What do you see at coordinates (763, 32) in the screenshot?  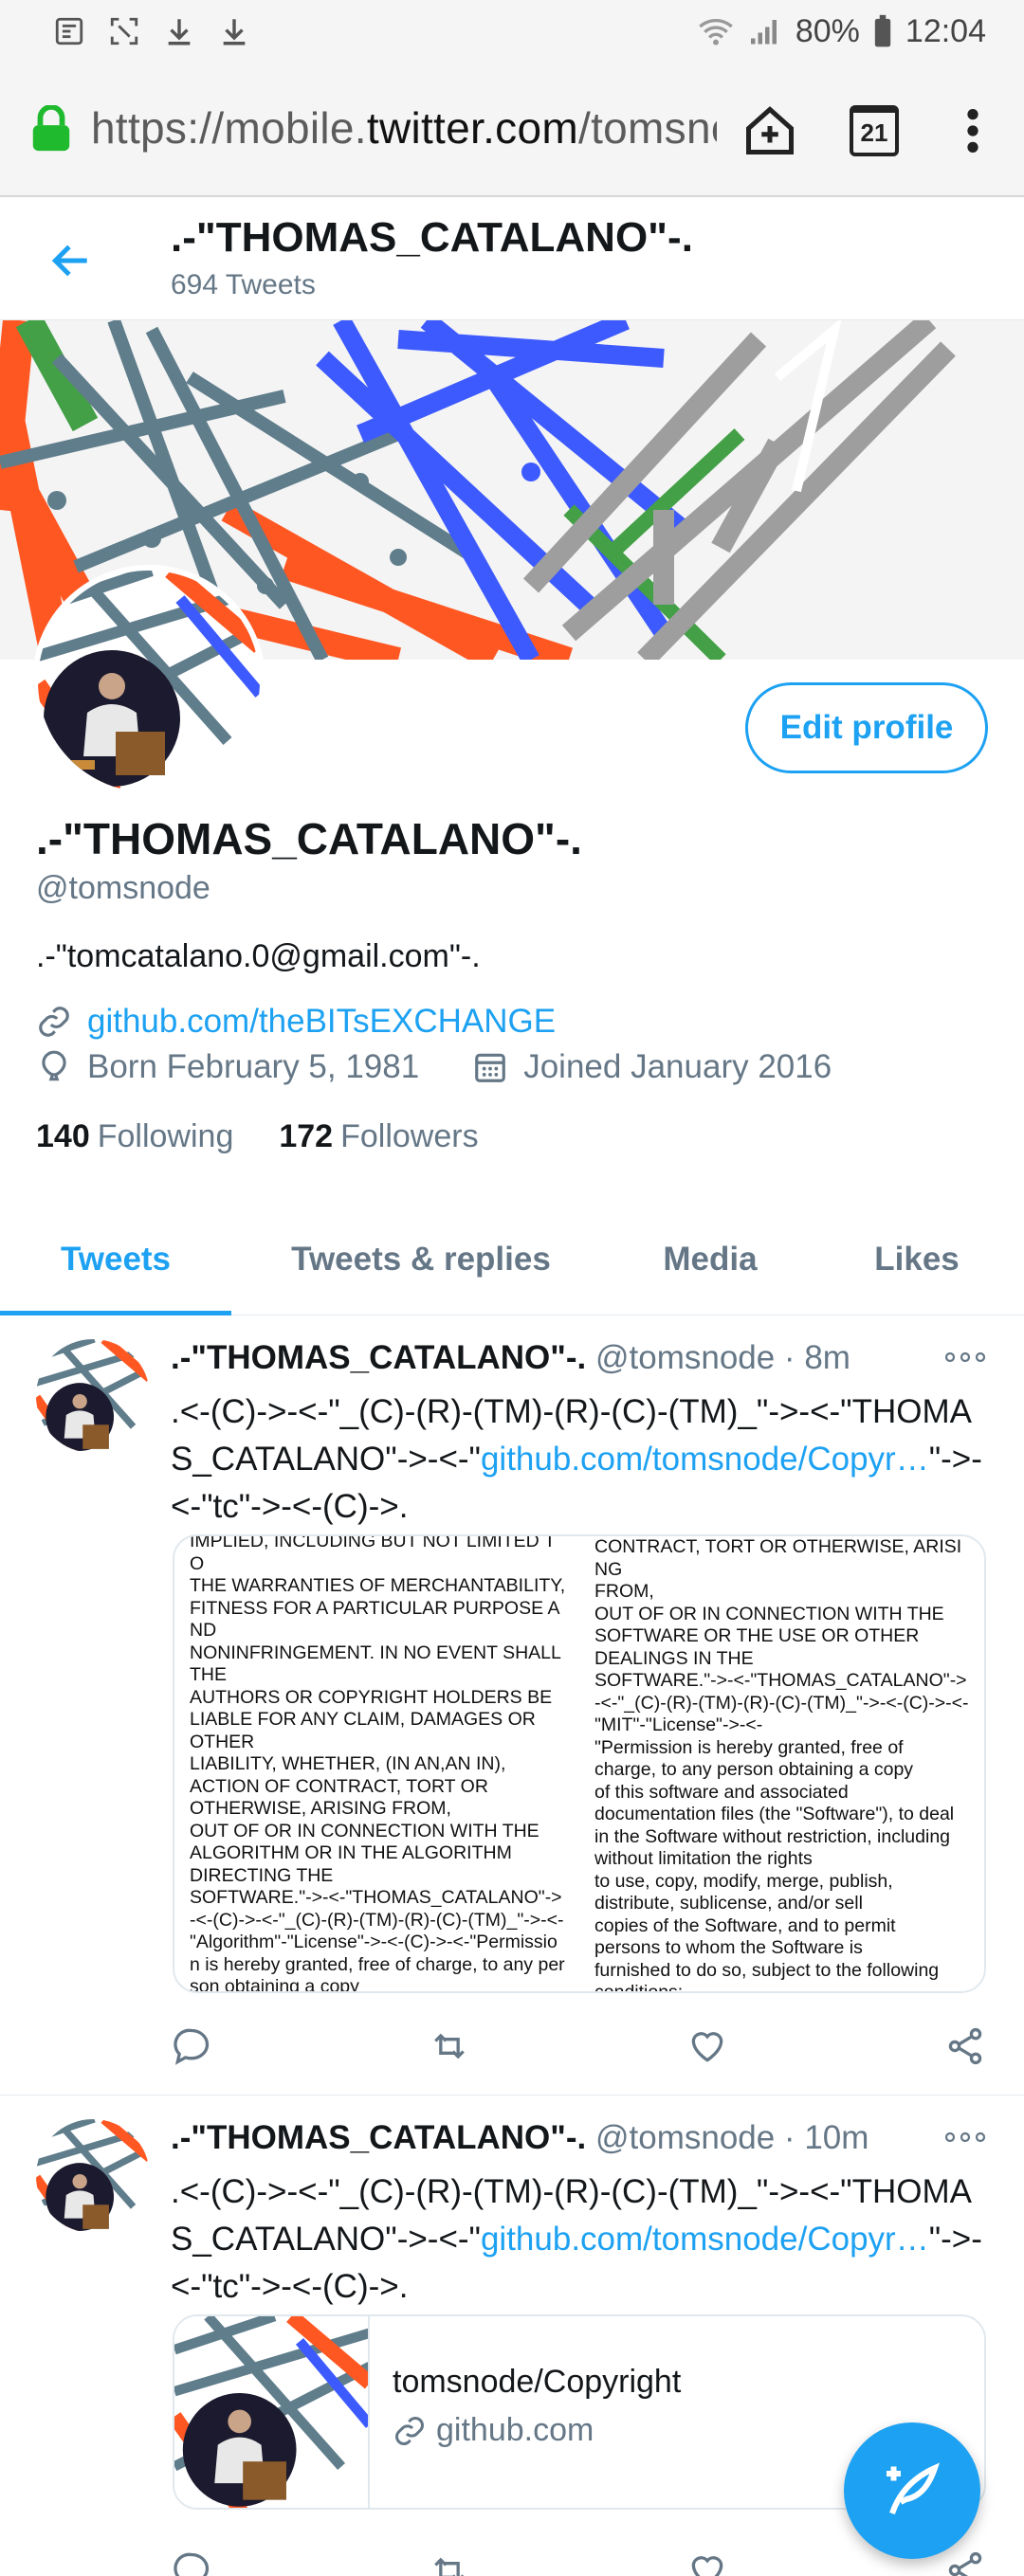 I see `signal-icon` at bounding box center [763, 32].